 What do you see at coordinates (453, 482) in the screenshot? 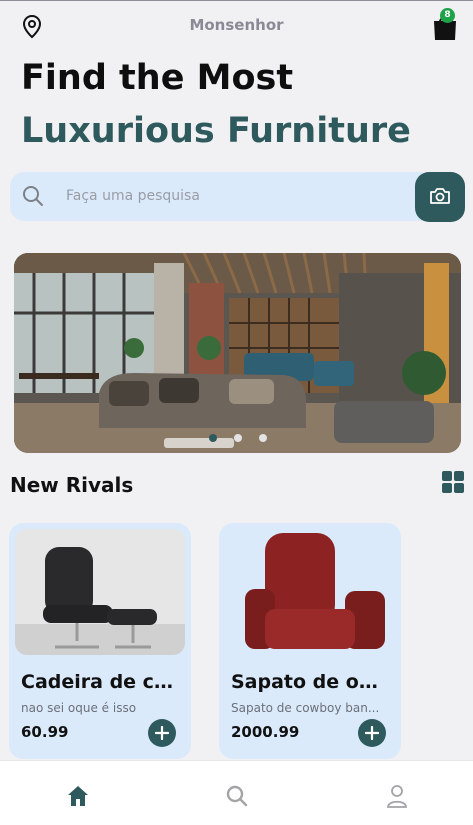
I see `grid-view-icon` at bounding box center [453, 482].